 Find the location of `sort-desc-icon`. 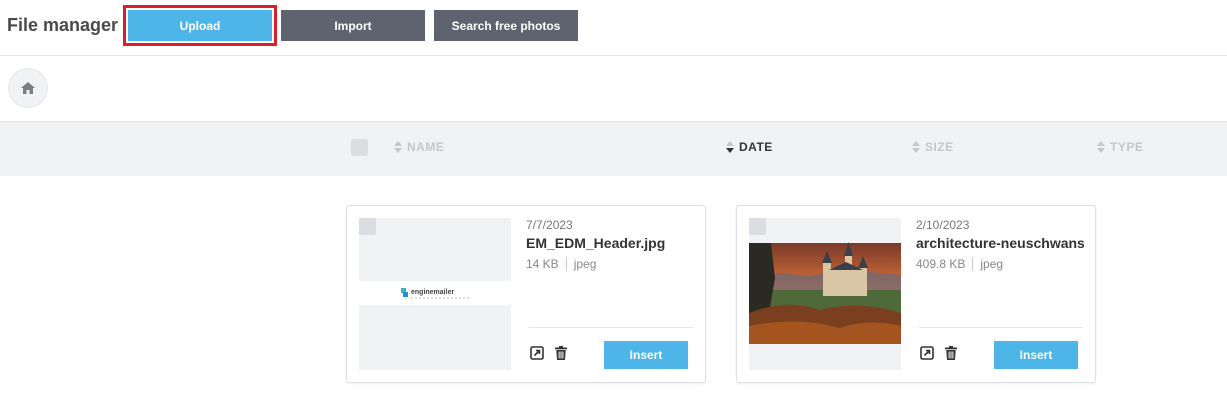

sort-desc-icon is located at coordinates (730, 147).